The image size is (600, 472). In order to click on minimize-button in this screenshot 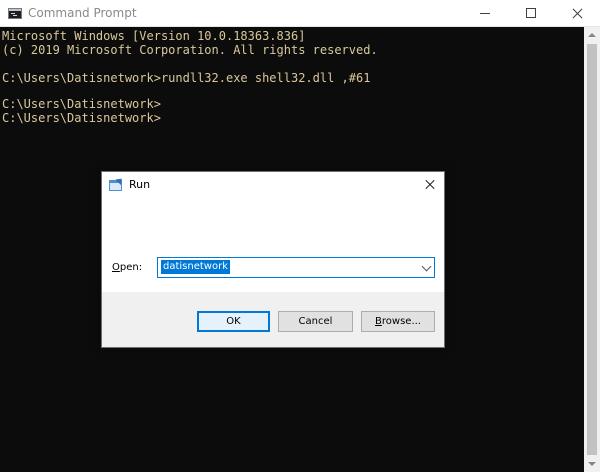, I will do `click(485, 13)`.